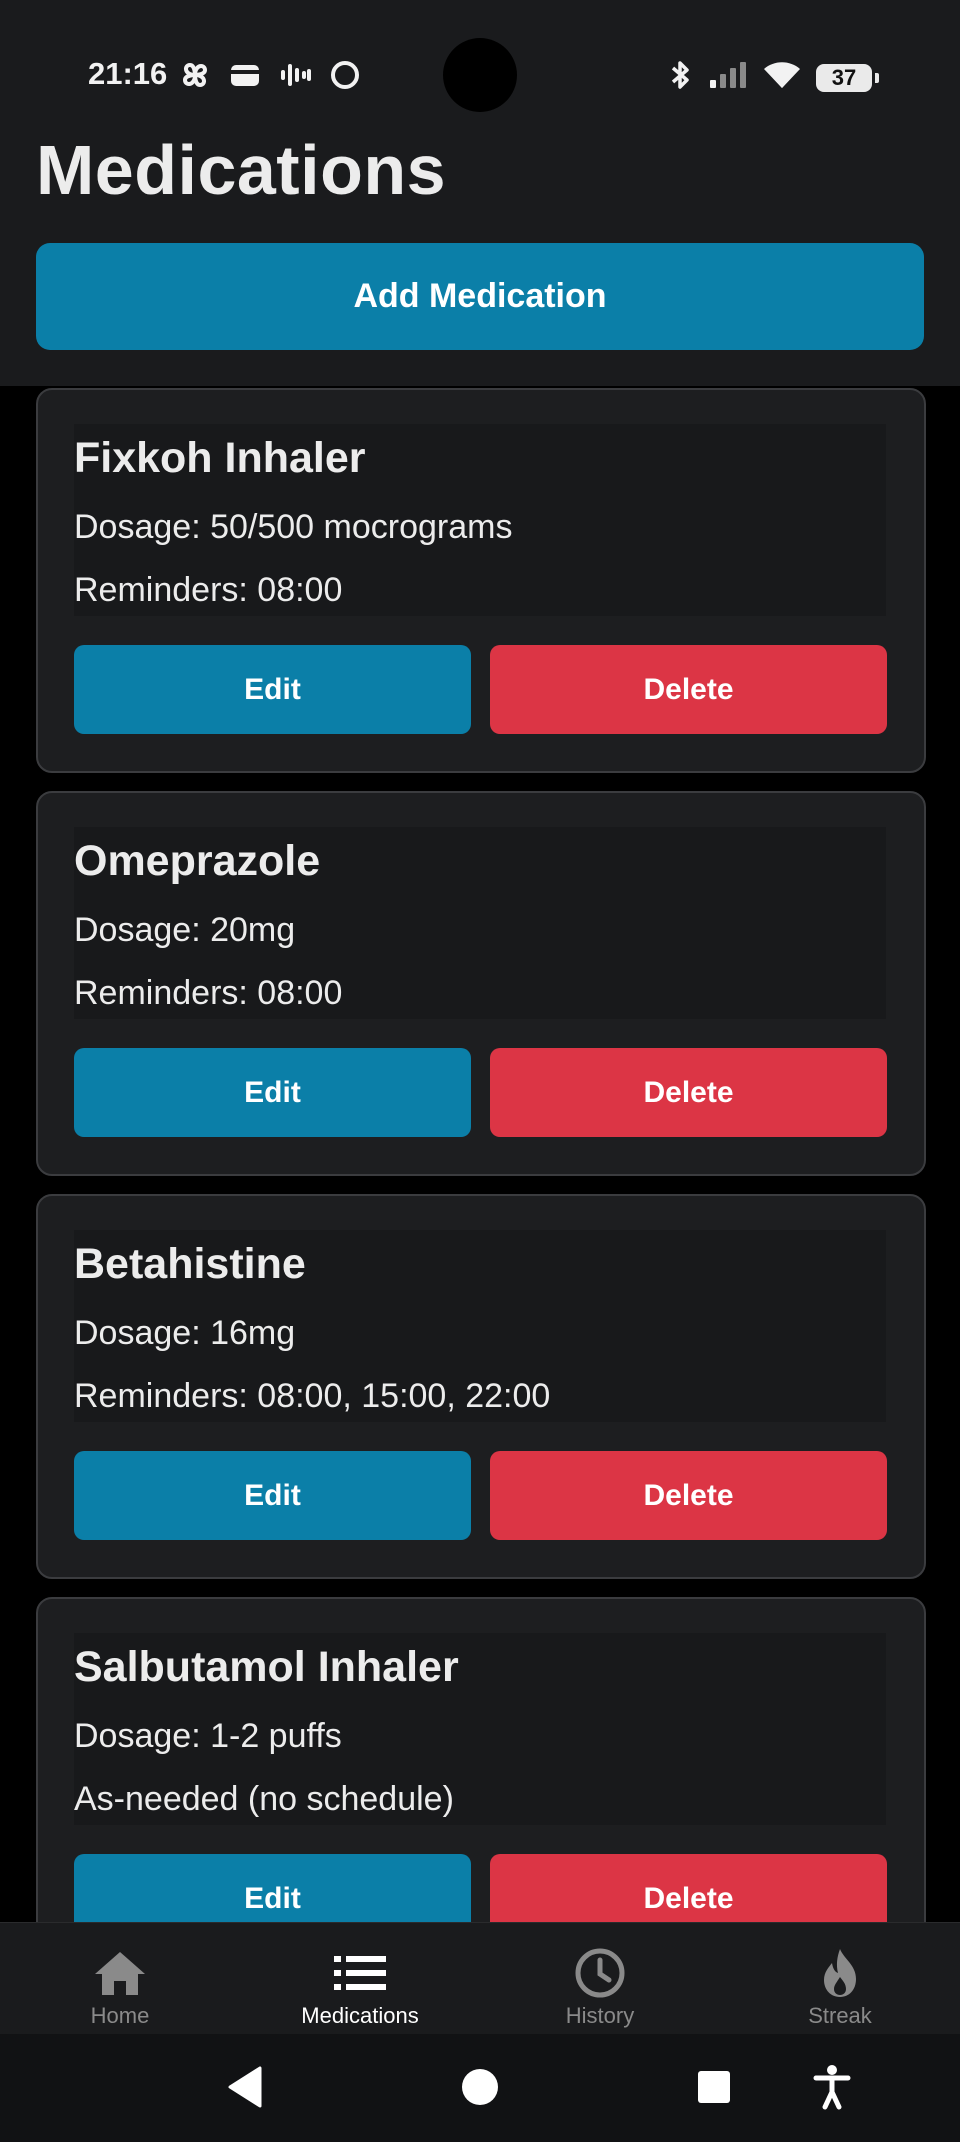 This screenshot has height=2142, width=960. Describe the element at coordinates (782, 77) in the screenshot. I see `wifi-icon` at that location.